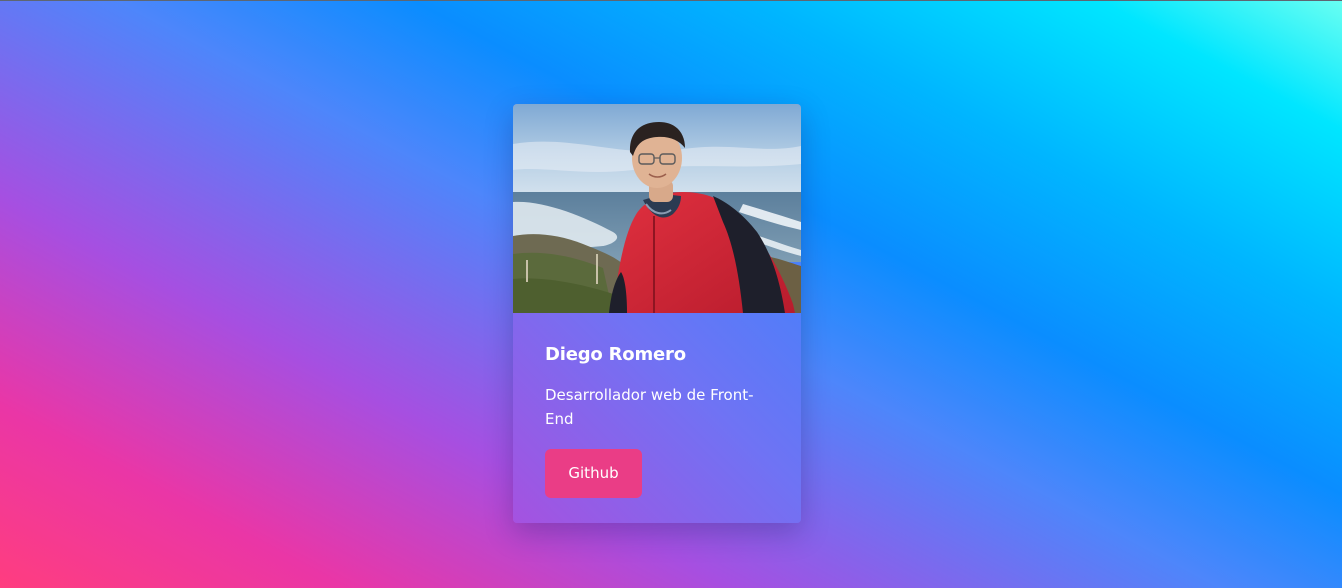  I want to click on github-button: Github, so click(593, 473).